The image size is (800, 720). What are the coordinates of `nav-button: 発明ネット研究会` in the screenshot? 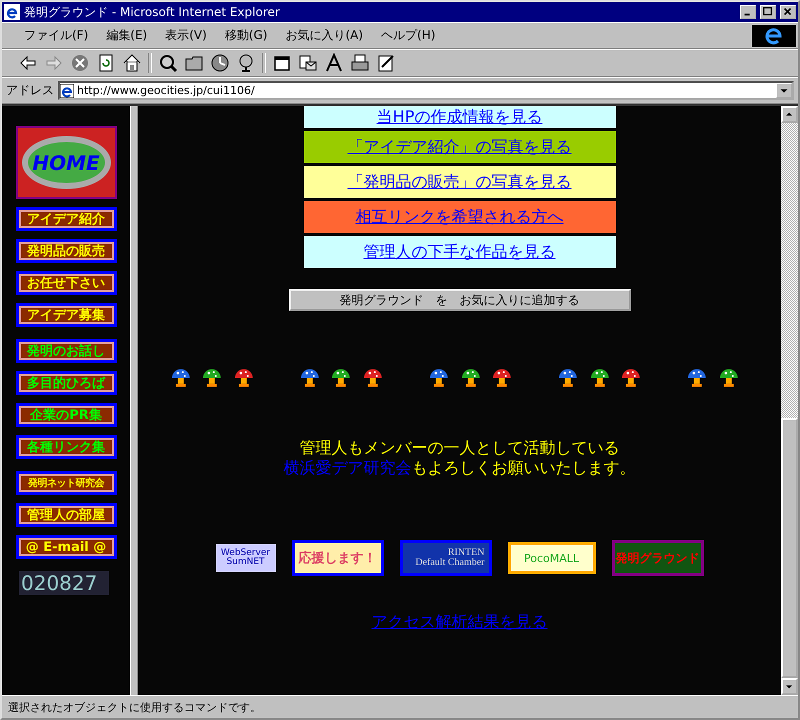 It's located at (66, 483).